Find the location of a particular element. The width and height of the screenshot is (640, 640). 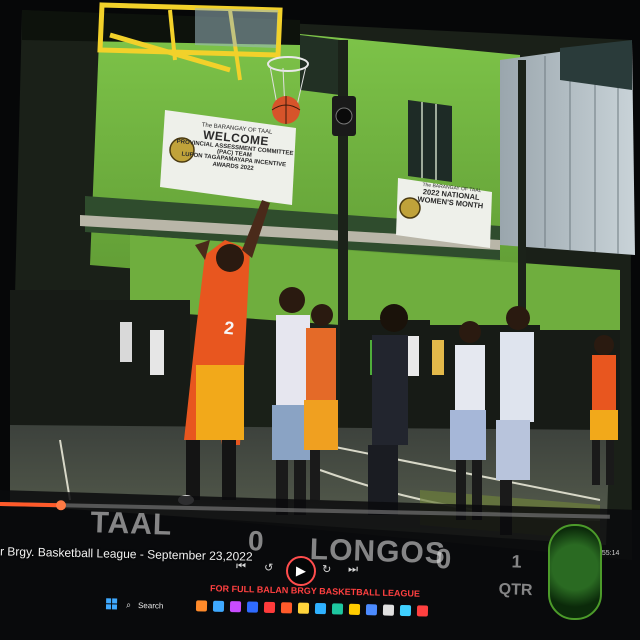

period-label: QTR is located at coordinates (515, 590).